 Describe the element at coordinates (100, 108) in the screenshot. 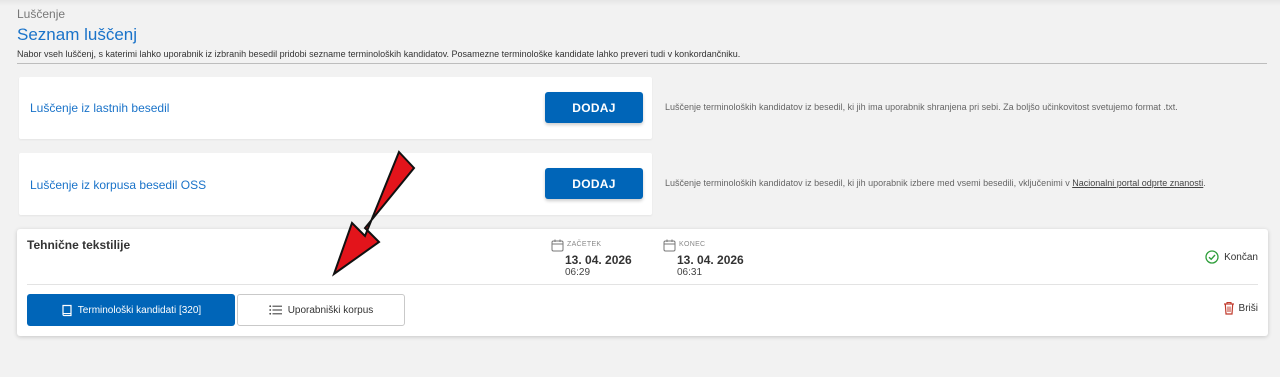

I see `source-own-texts-label: Luščenje iz lastnih besedil` at that location.